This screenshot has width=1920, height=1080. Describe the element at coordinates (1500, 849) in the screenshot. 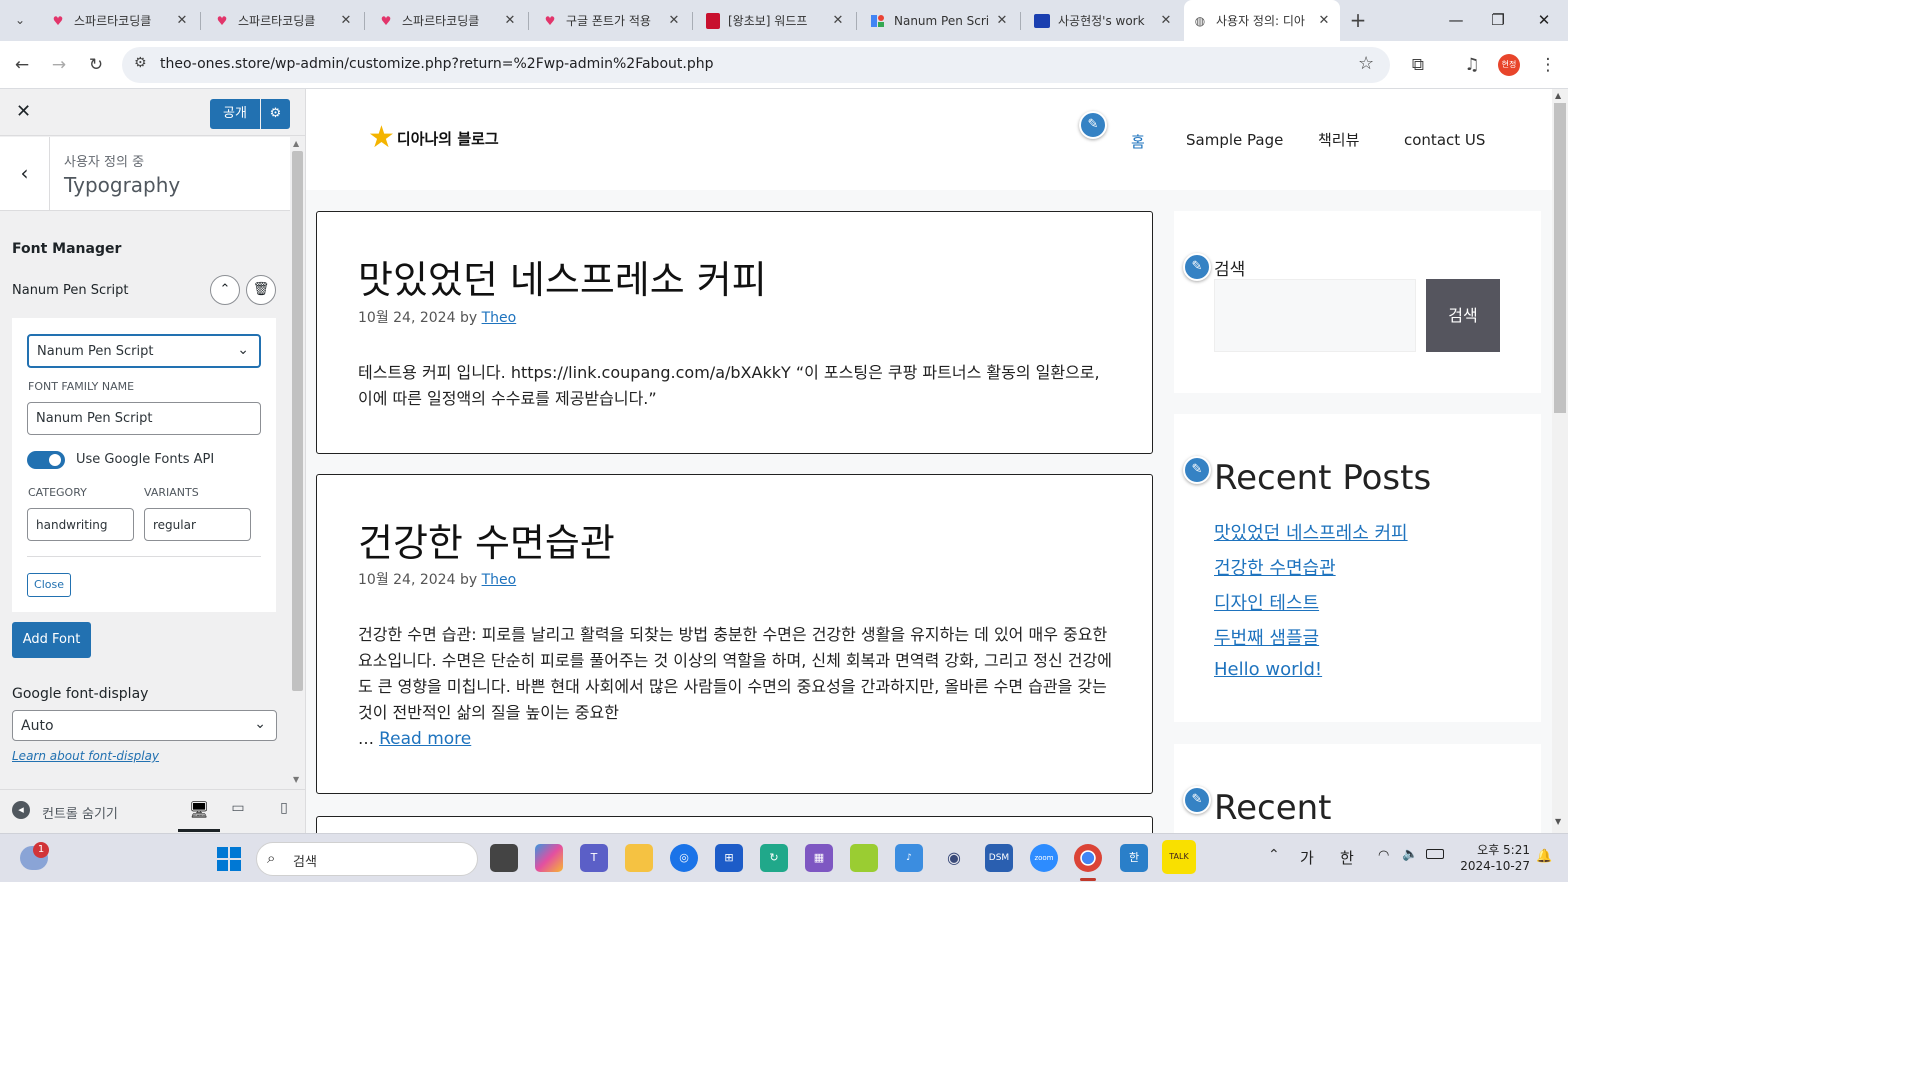

I see `clock-time: 오후 5:21` at that location.